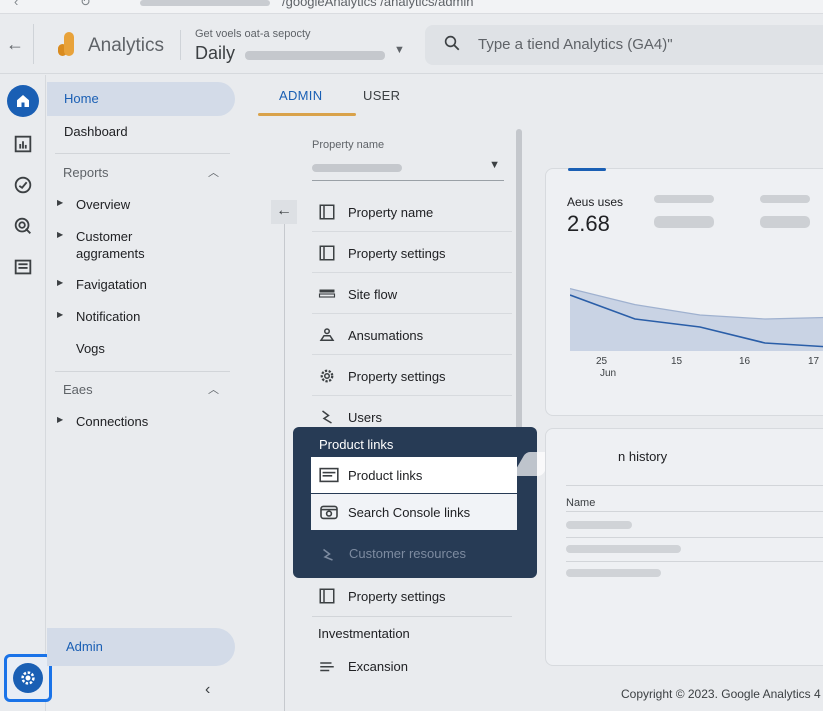 Image resolution: width=823 pixels, height=711 pixels. What do you see at coordinates (307, 114) in the screenshot?
I see `tab-underline` at bounding box center [307, 114].